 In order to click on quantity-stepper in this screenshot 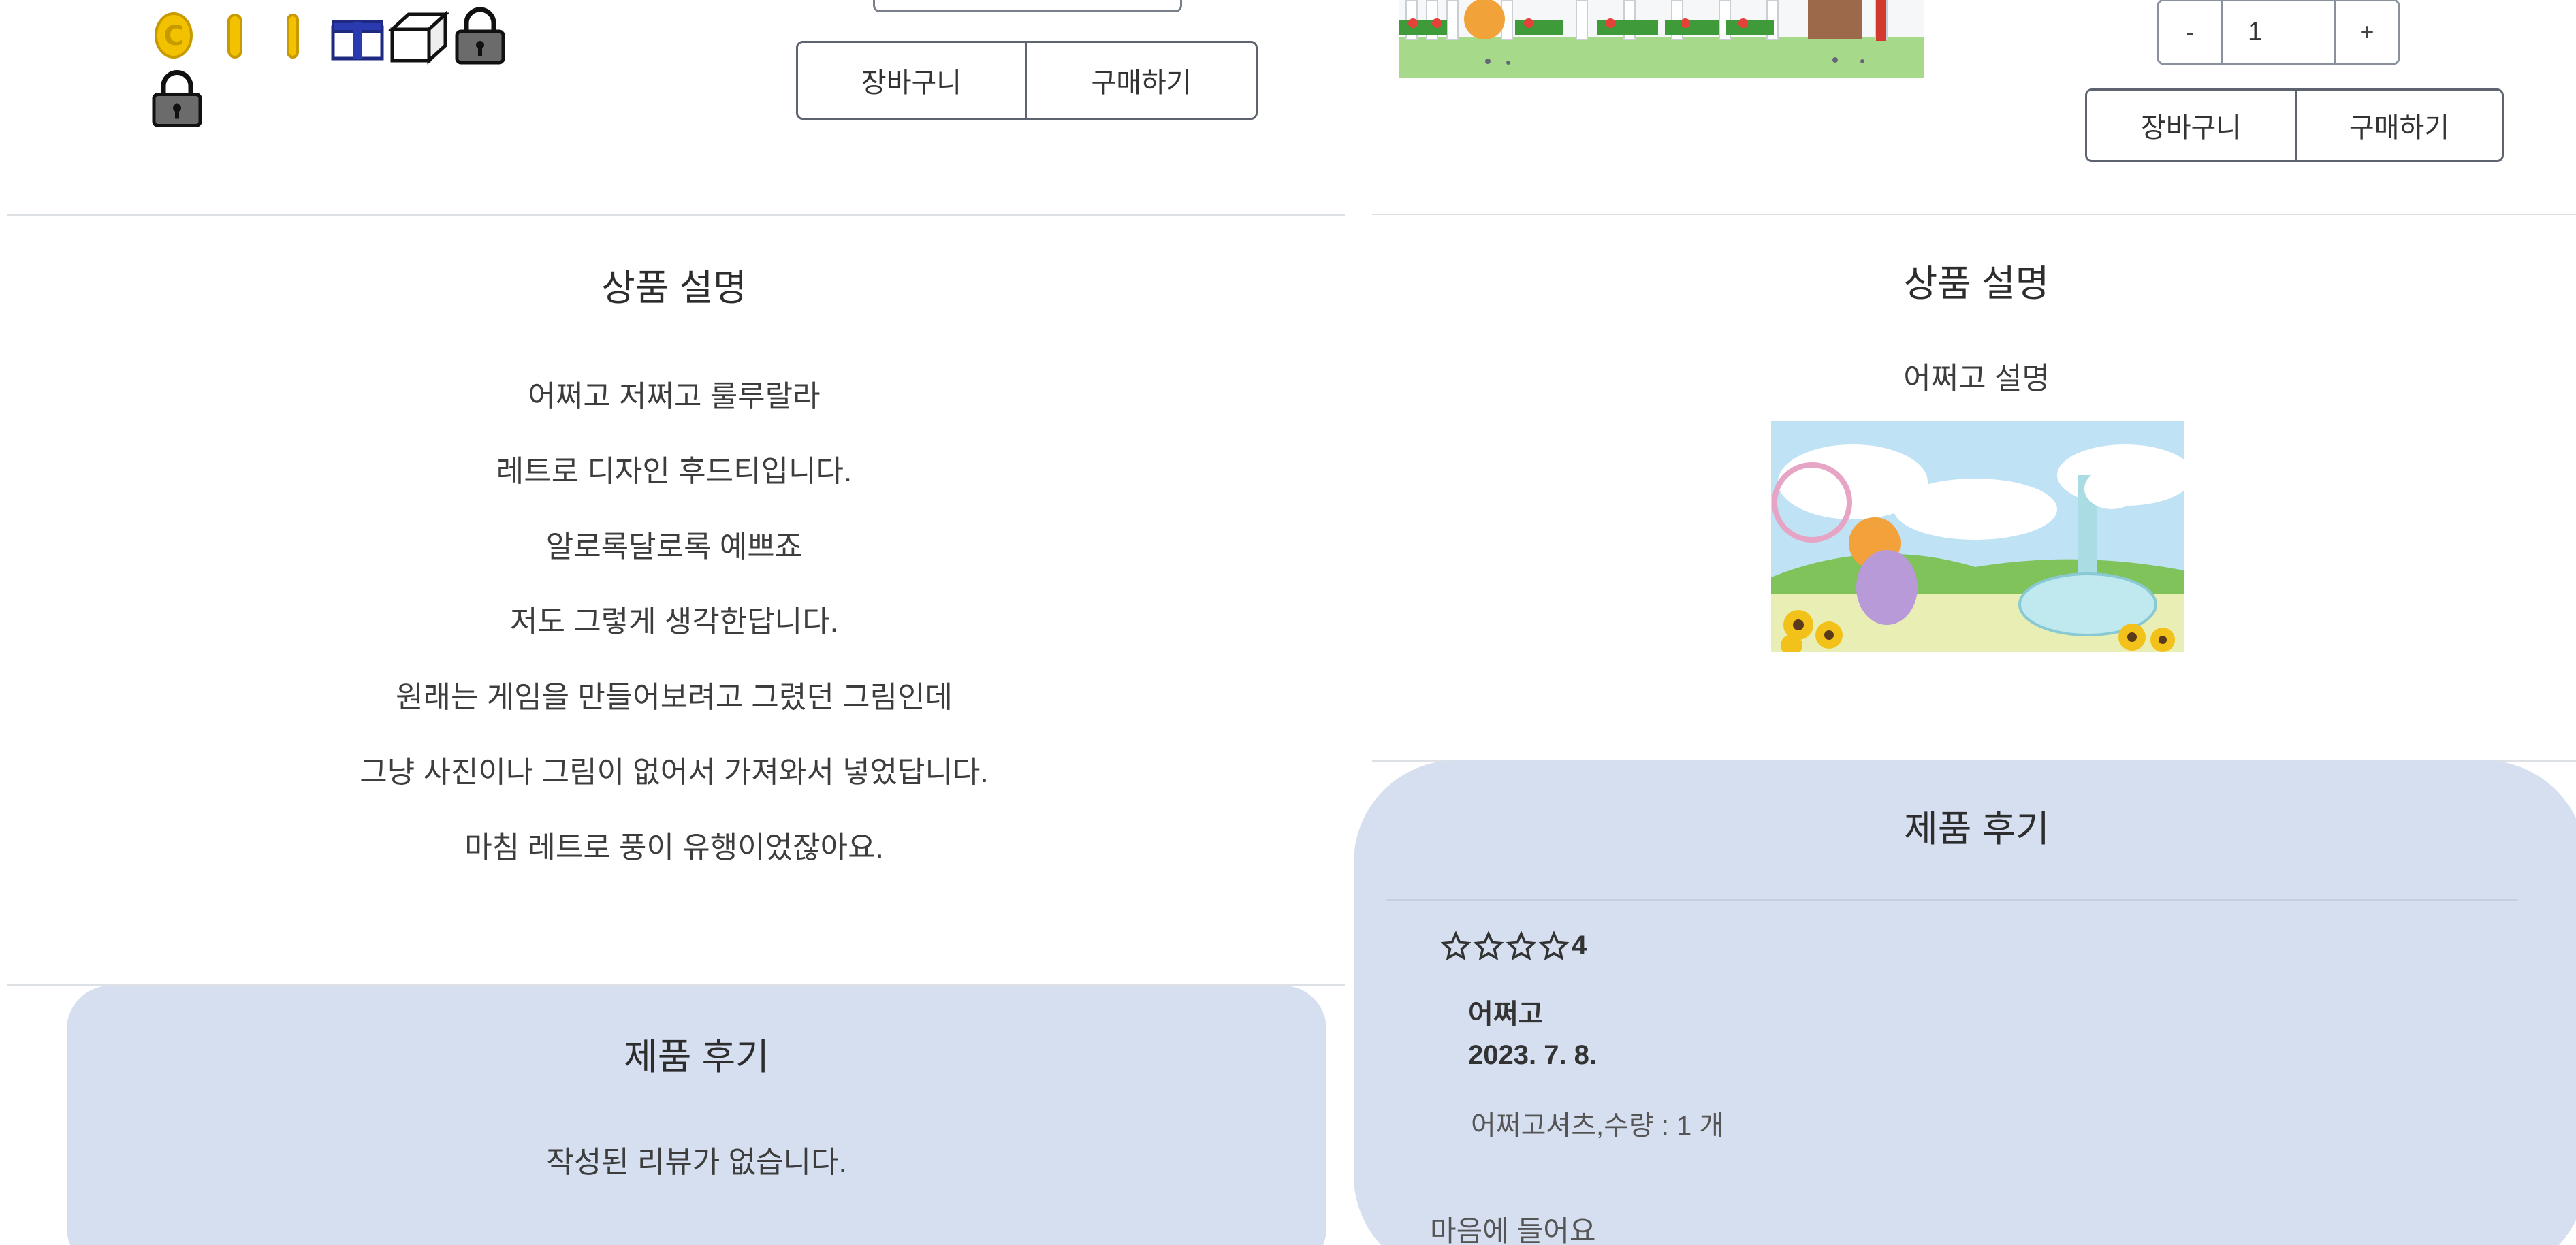, I will do `click(1027, 6)`.